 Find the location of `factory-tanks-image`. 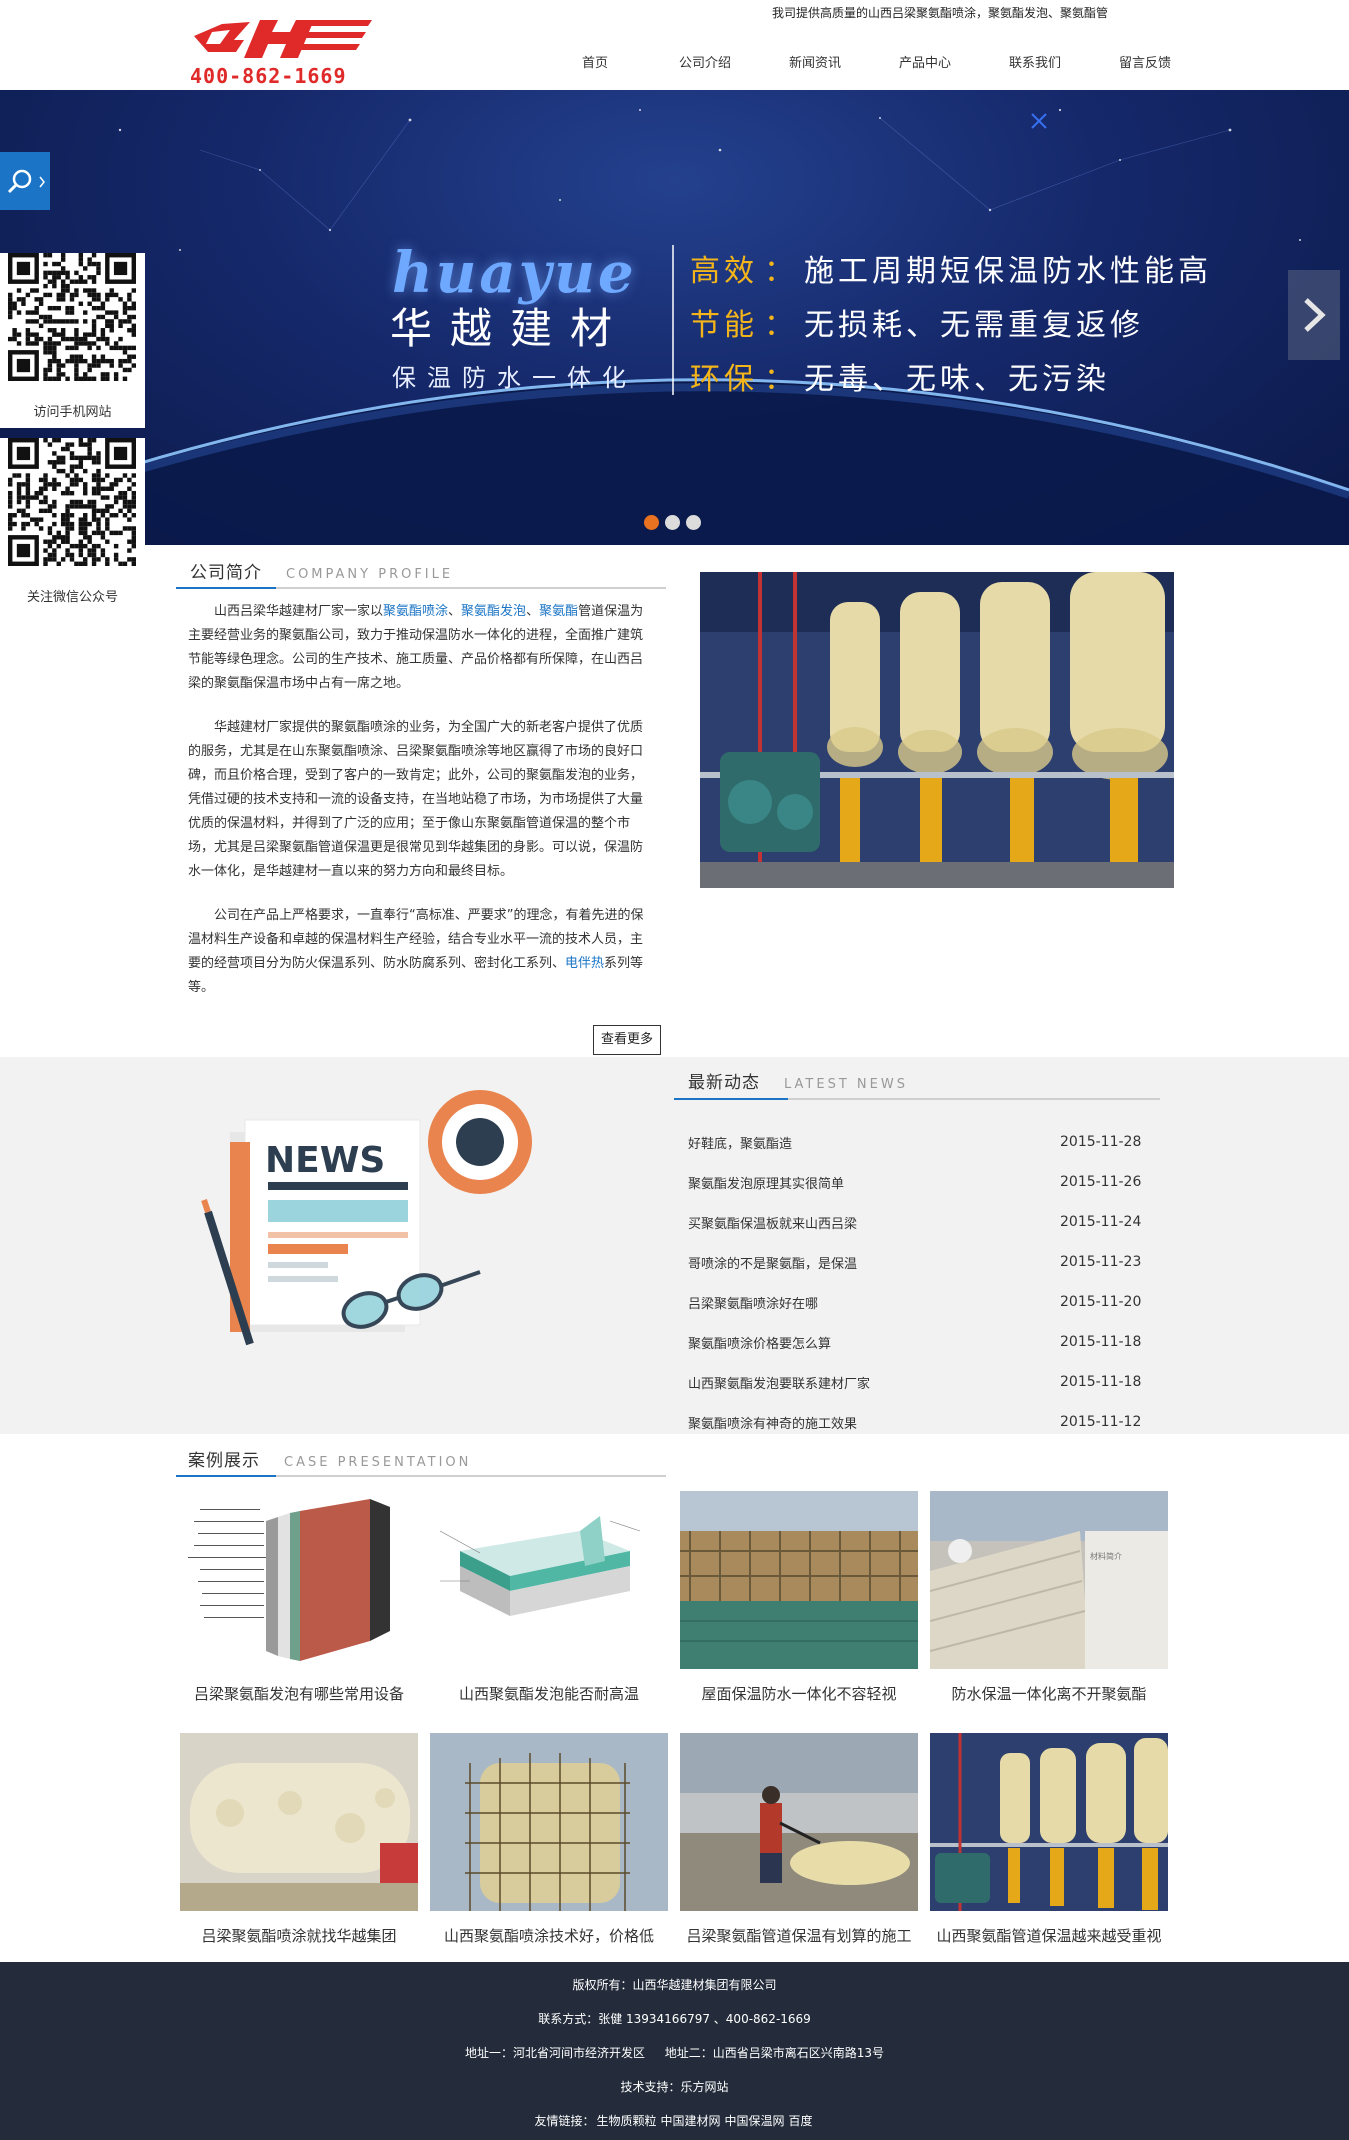

factory-tanks-image is located at coordinates (937, 730).